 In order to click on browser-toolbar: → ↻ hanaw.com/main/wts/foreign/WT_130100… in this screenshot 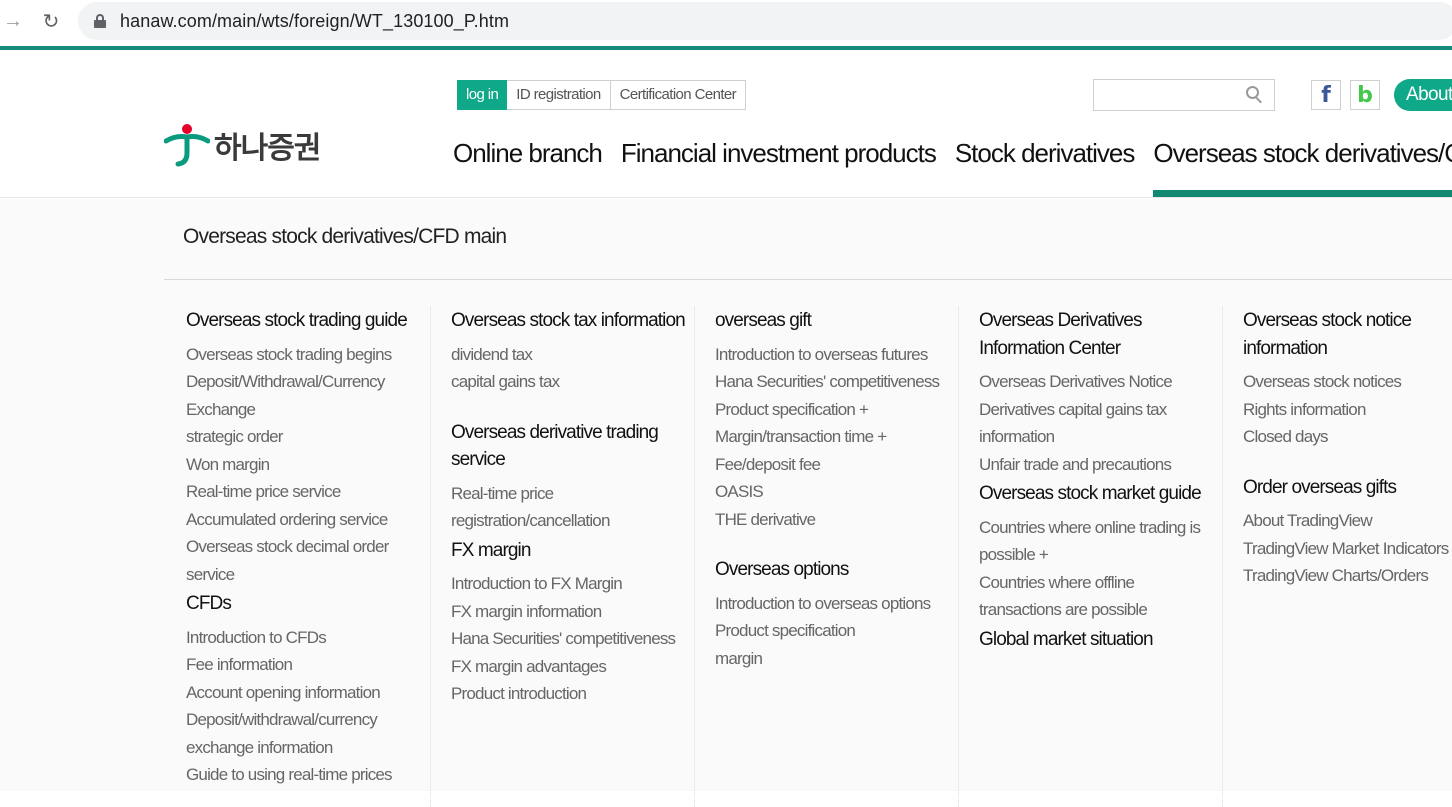, I will do `click(726, 21)`.